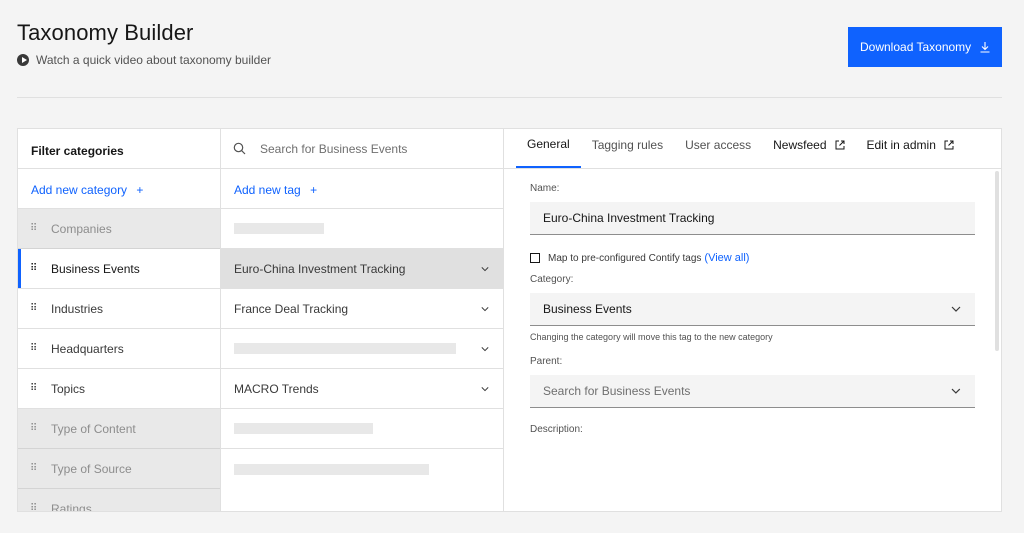 The image size is (1024, 533). I want to click on view-all-link: (View all), so click(726, 258).